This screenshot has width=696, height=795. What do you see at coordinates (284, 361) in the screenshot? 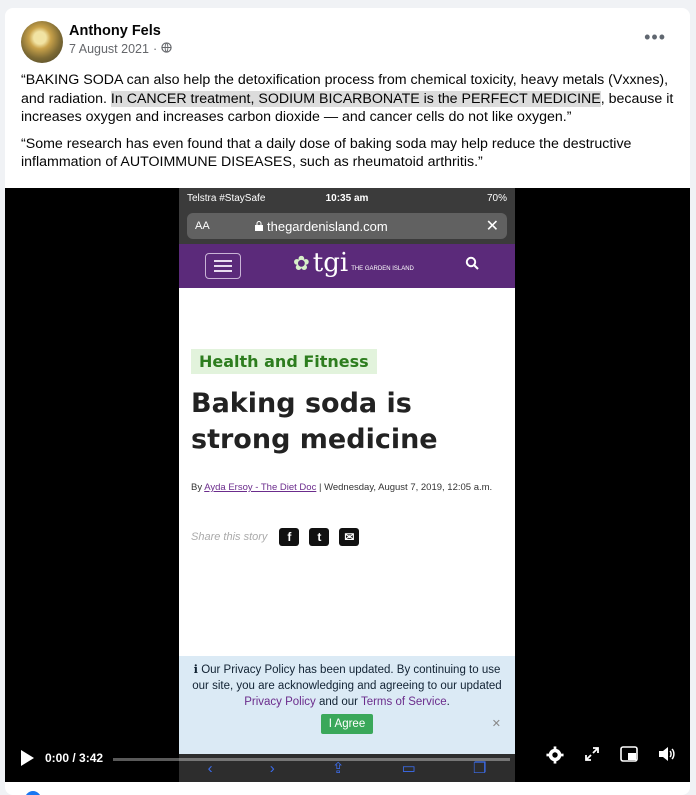
I see `section-label: Health and Fitness` at bounding box center [284, 361].